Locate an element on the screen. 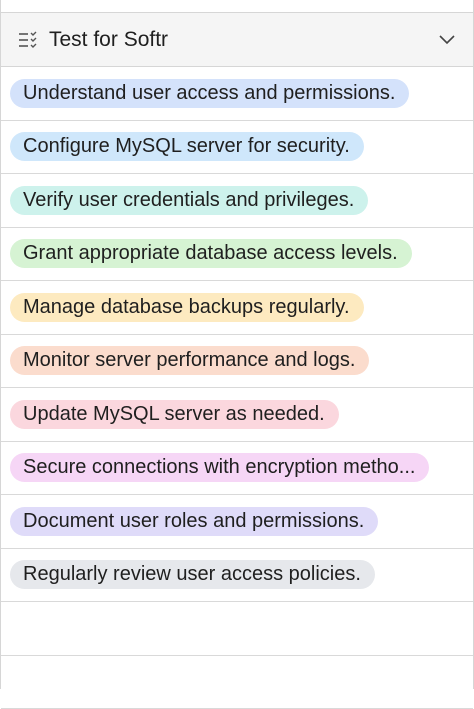 Image resolution: width=474 pixels, height=709 pixels. multi-select-field-icon is located at coordinates (28, 40).